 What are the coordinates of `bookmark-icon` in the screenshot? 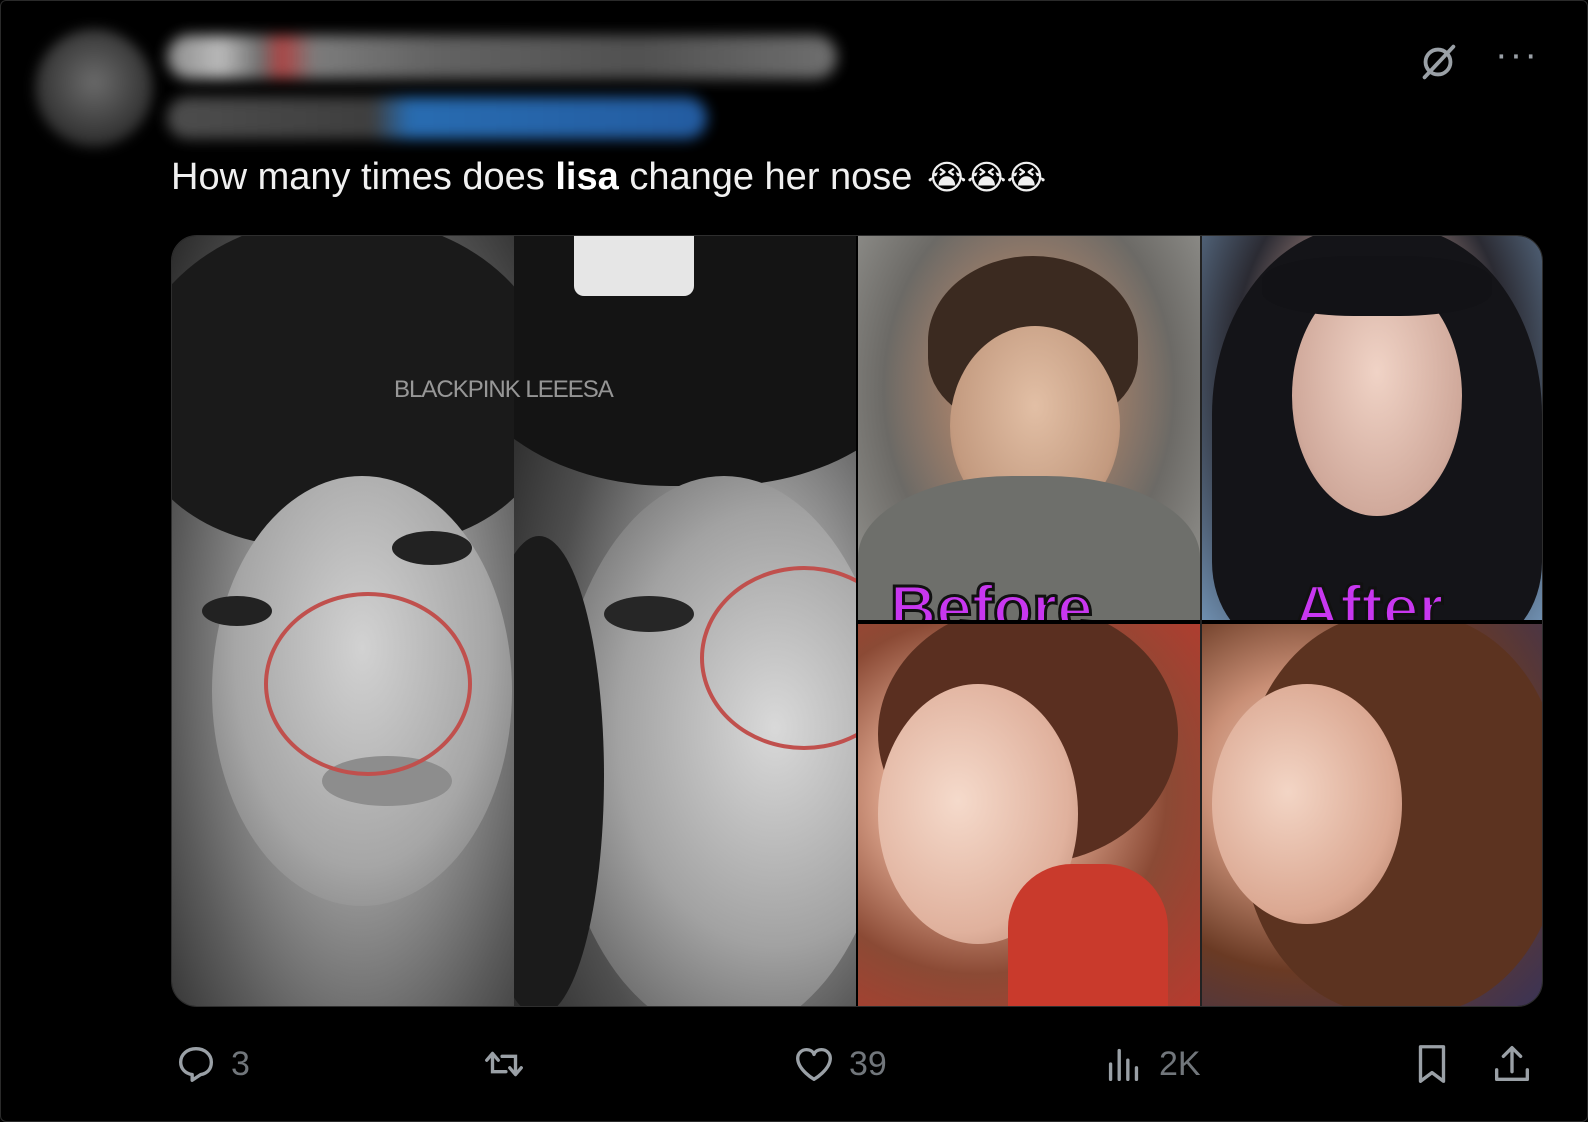 It's located at (1432, 1064).